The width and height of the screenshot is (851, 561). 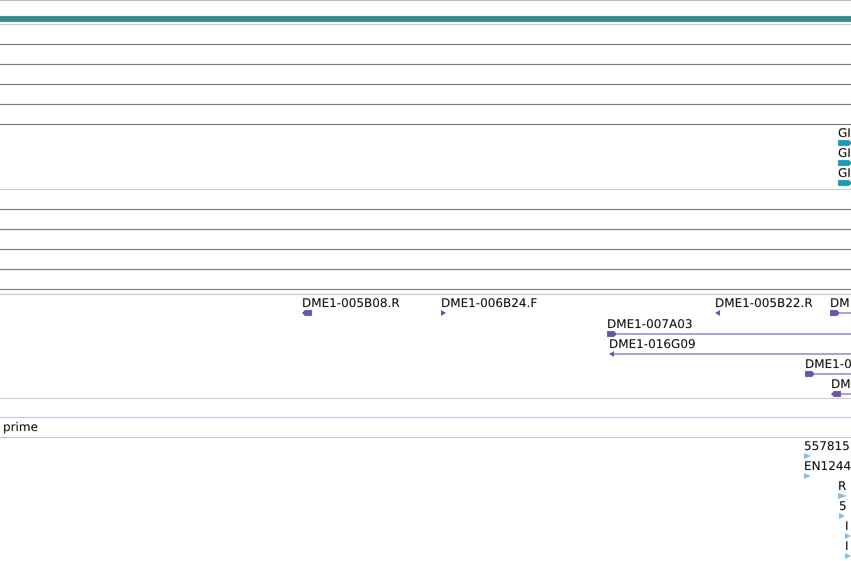 What do you see at coordinates (828, 364) in the screenshot?
I see `feature-label: DME1-0` at bounding box center [828, 364].